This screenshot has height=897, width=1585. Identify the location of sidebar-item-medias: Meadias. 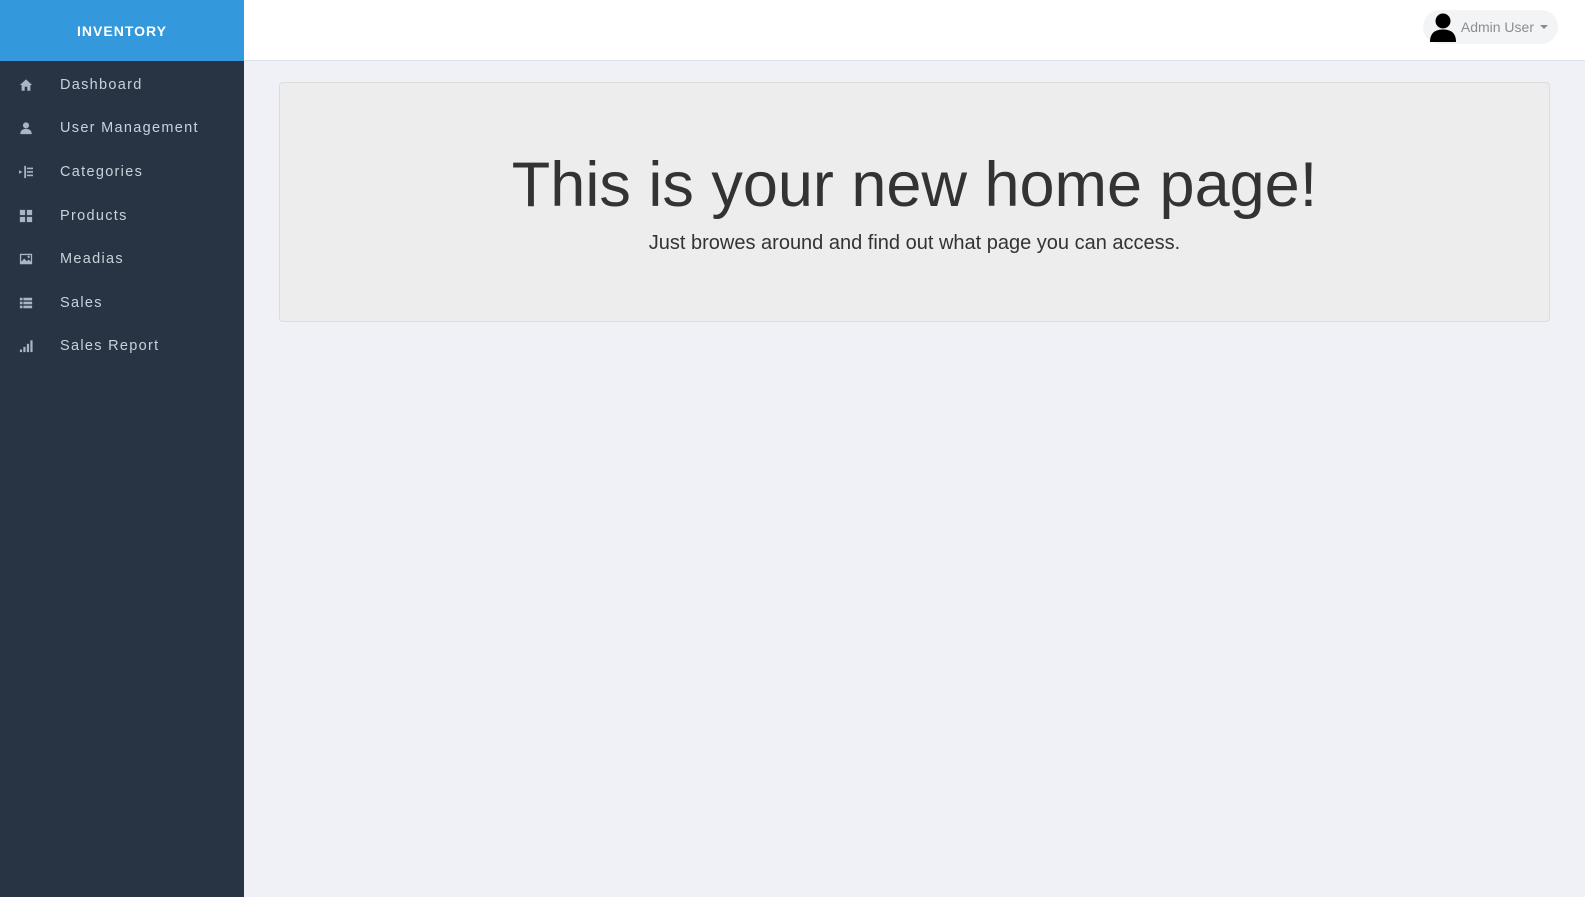
(122, 259).